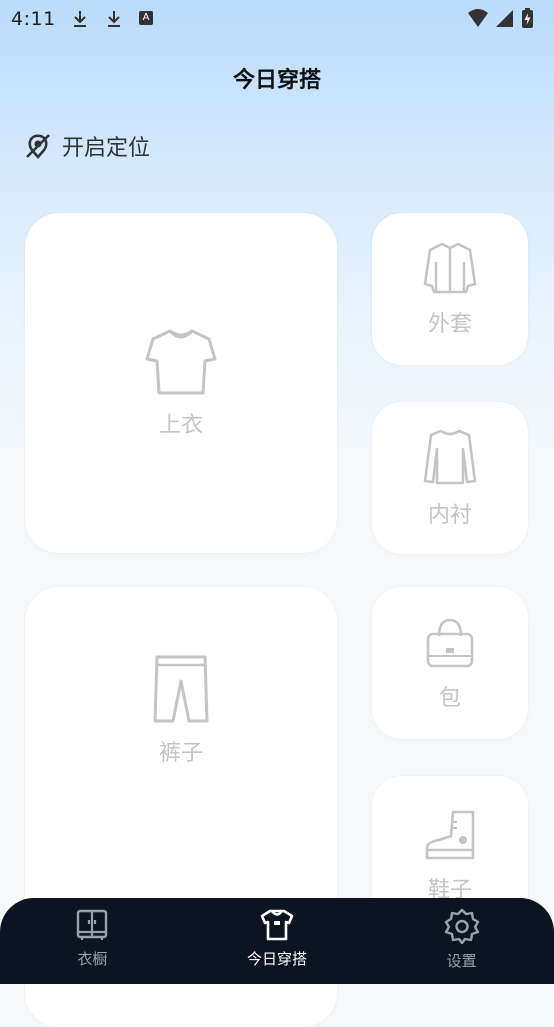 The image size is (554, 1027). Describe the element at coordinates (146, 18) in the screenshot. I see `a-notification-icon: A` at that location.